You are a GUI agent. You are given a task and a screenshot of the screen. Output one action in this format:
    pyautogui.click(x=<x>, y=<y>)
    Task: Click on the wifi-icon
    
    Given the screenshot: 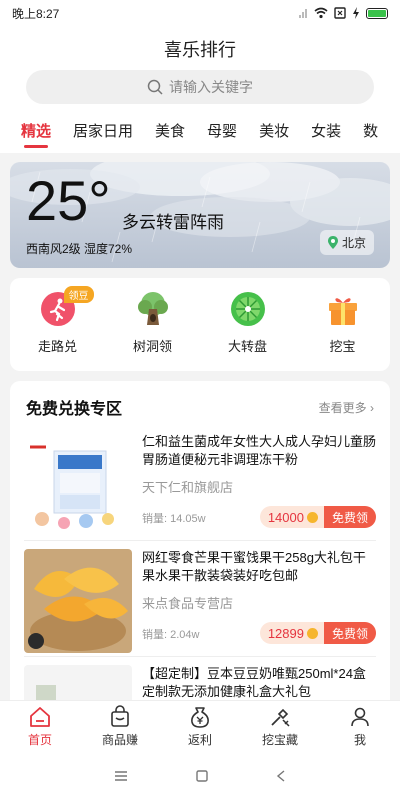 What is the action you would take?
    pyautogui.click(x=321, y=13)
    